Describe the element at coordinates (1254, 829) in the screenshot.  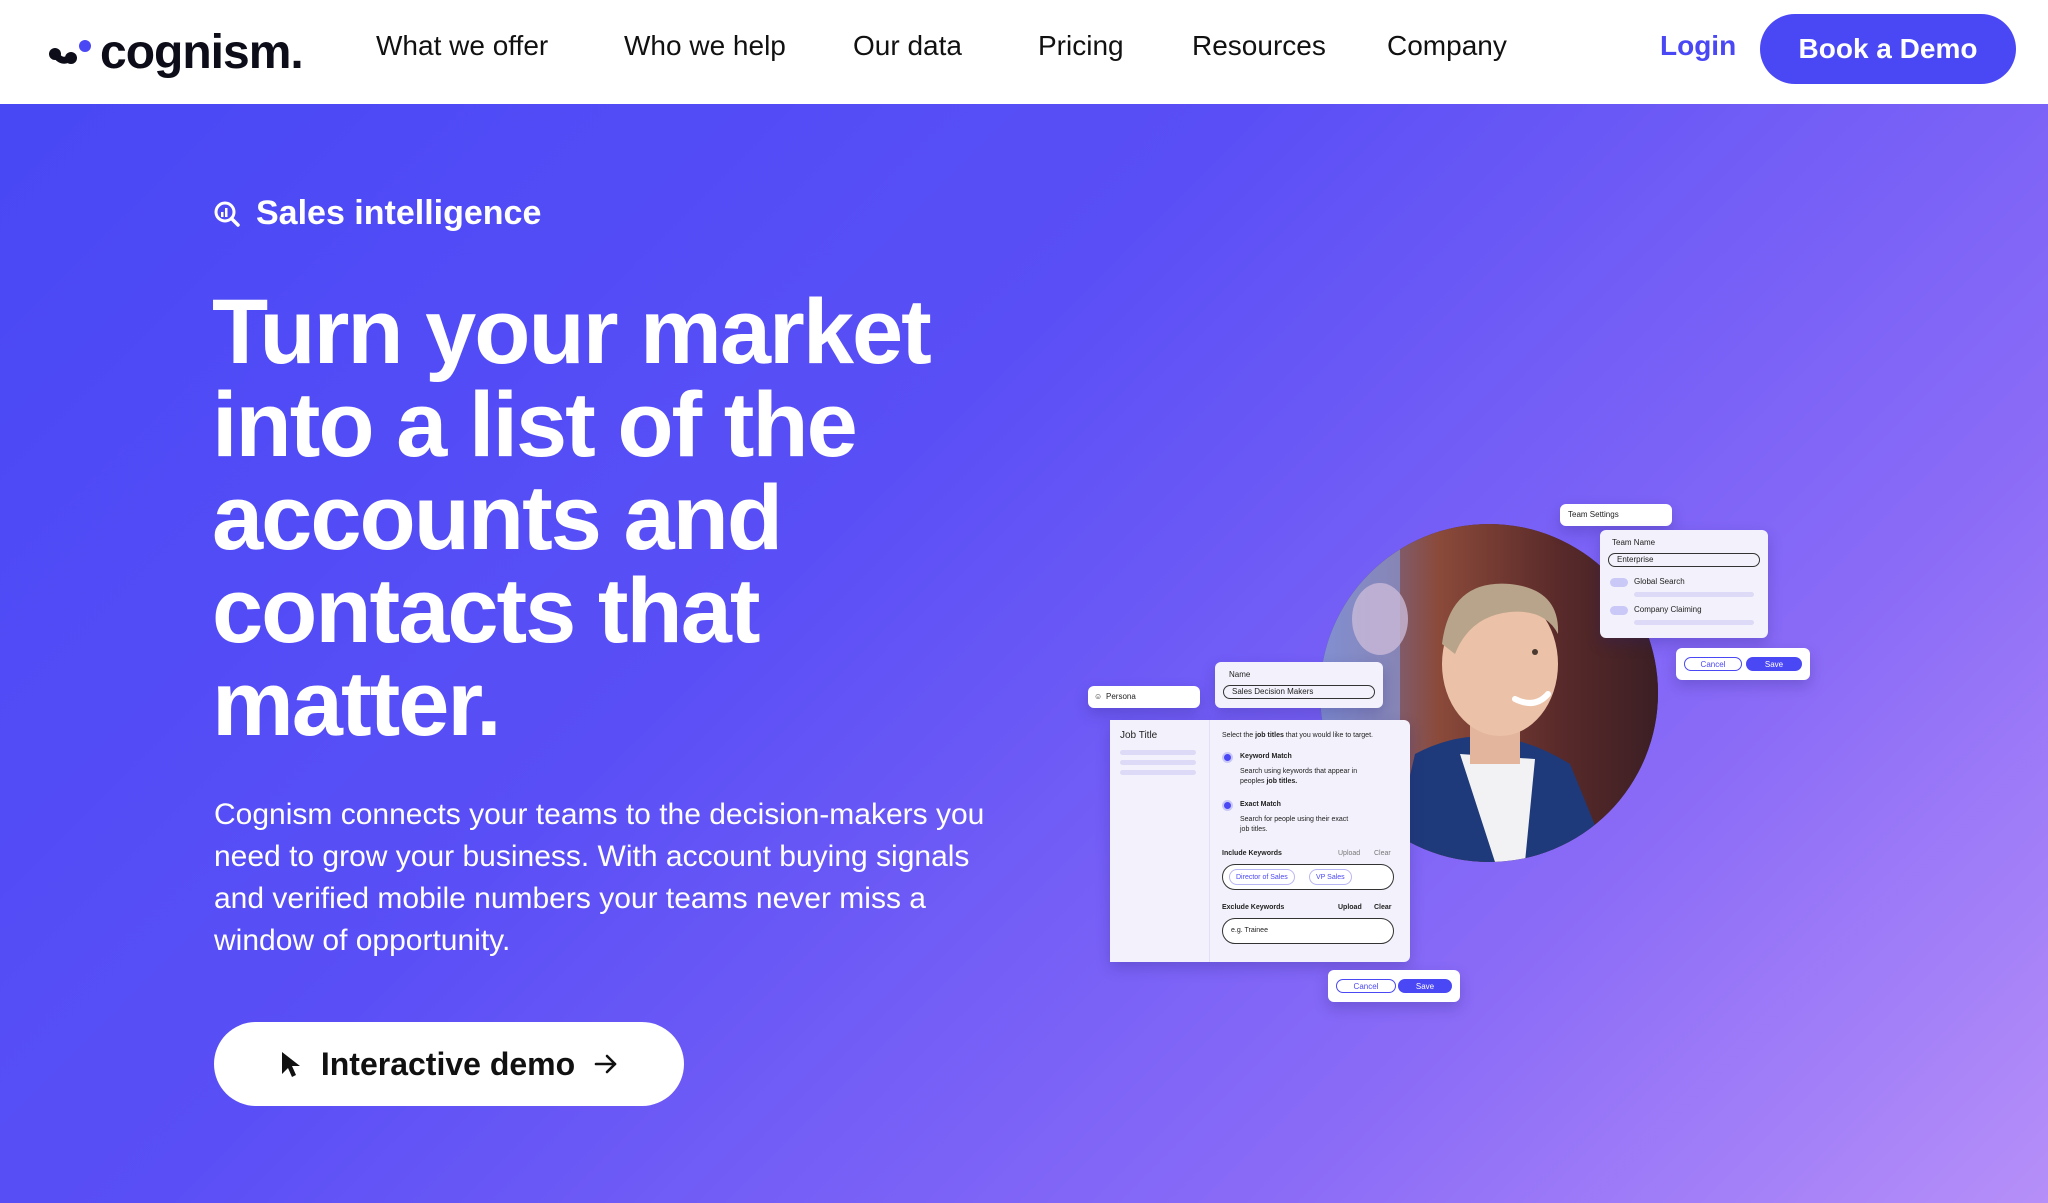
I see `exact-match-desc-2: job titles.` at that location.